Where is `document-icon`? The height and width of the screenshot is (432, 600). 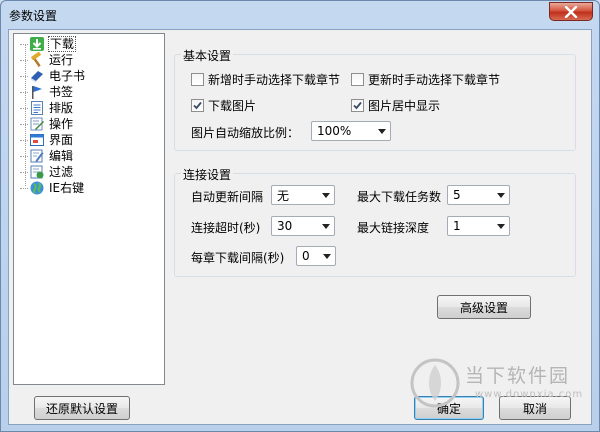 document-icon is located at coordinates (37, 108).